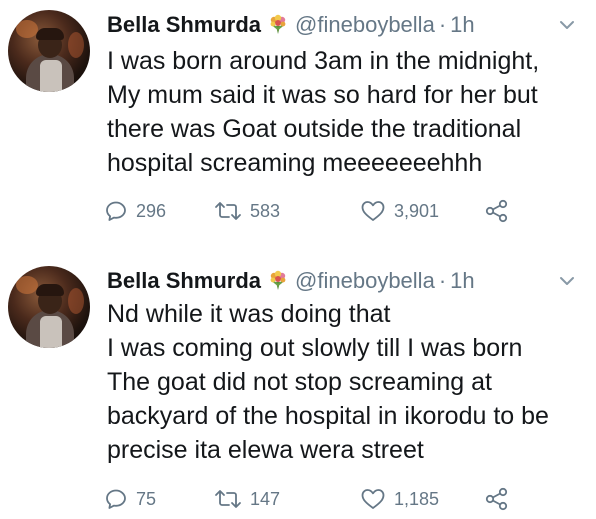  What do you see at coordinates (146, 498) in the screenshot?
I see `reply-count: 75` at bounding box center [146, 498].